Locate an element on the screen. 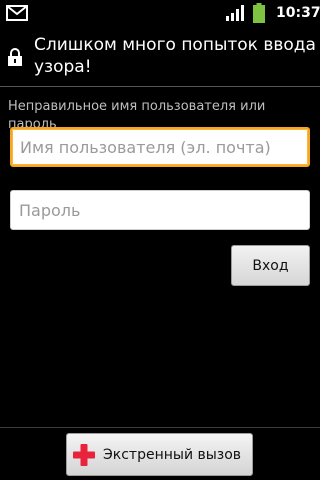 This screenshot has height=480, width=320. emergency-call-button: Экстренный вызов is located at coordinates (159, 454).